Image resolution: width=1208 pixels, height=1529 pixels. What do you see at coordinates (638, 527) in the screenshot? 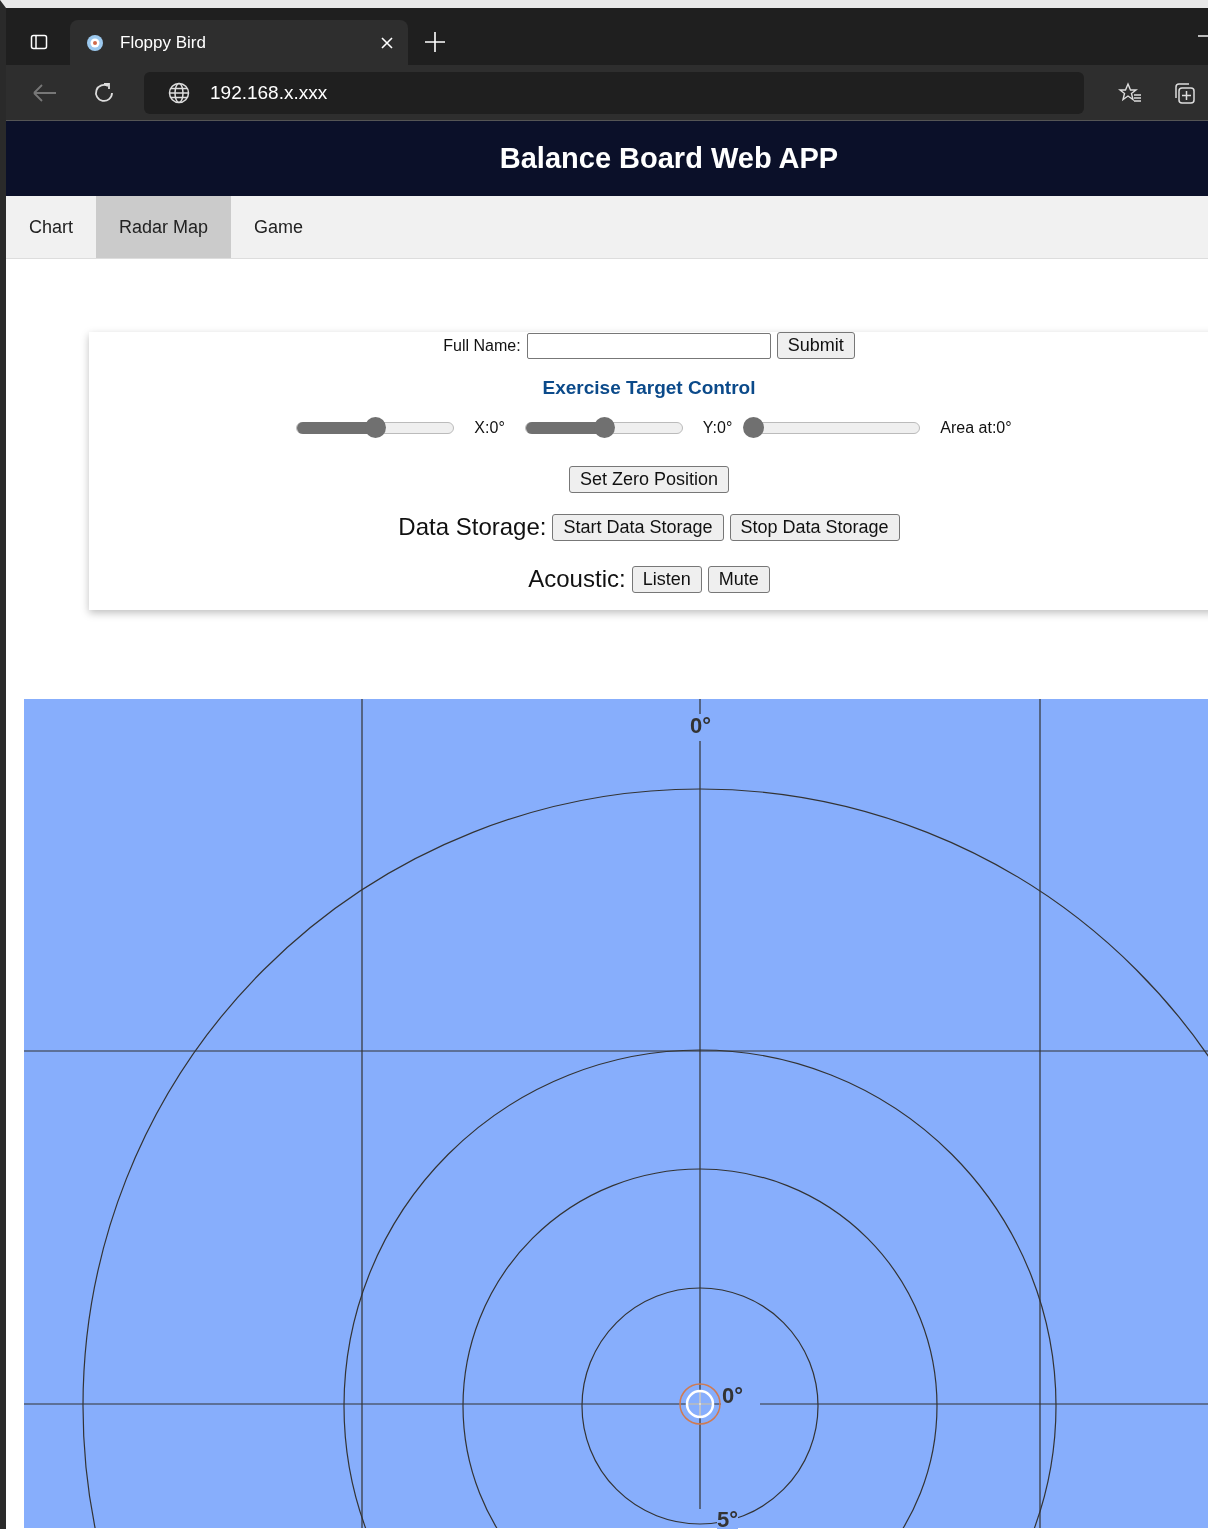
I see `storage-button: Start Data Storage` at bounding box center [638, 527].